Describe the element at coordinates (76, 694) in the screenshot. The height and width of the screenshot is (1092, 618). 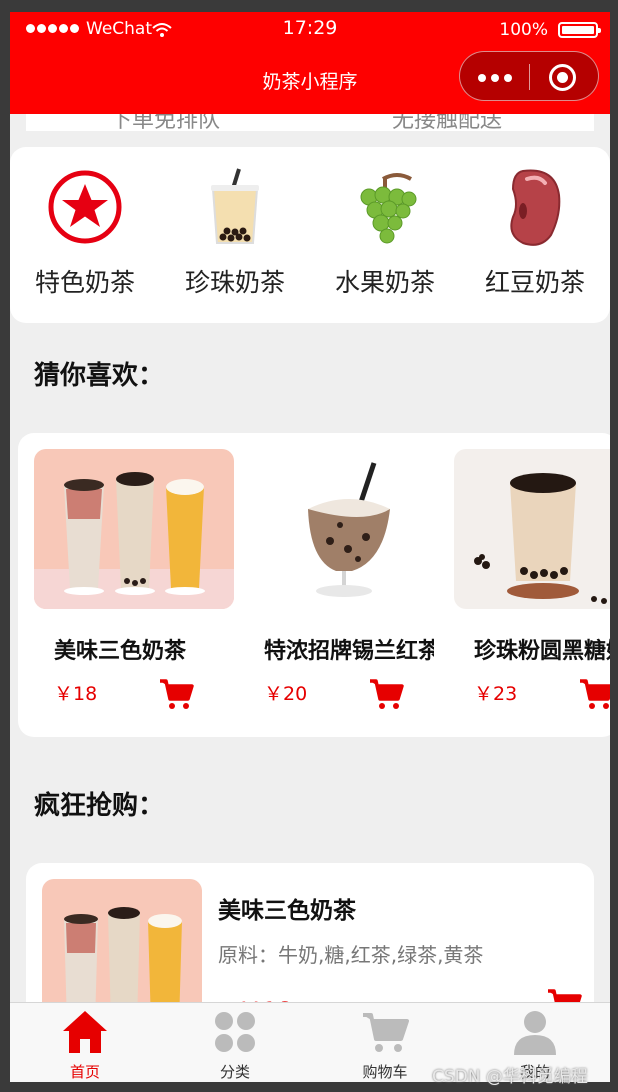
I see `product-price: ￥18` at that location.